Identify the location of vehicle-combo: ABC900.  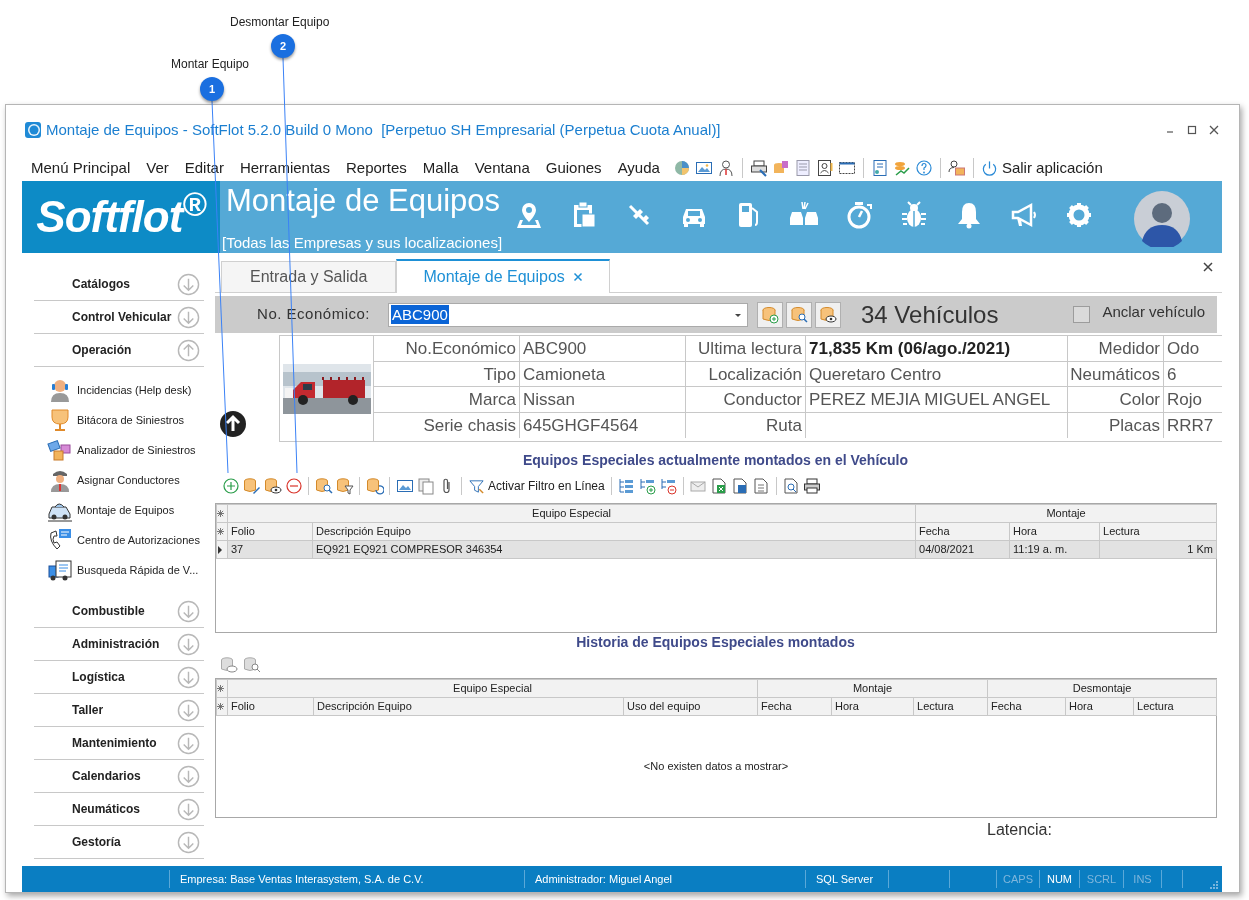
(568, 314).